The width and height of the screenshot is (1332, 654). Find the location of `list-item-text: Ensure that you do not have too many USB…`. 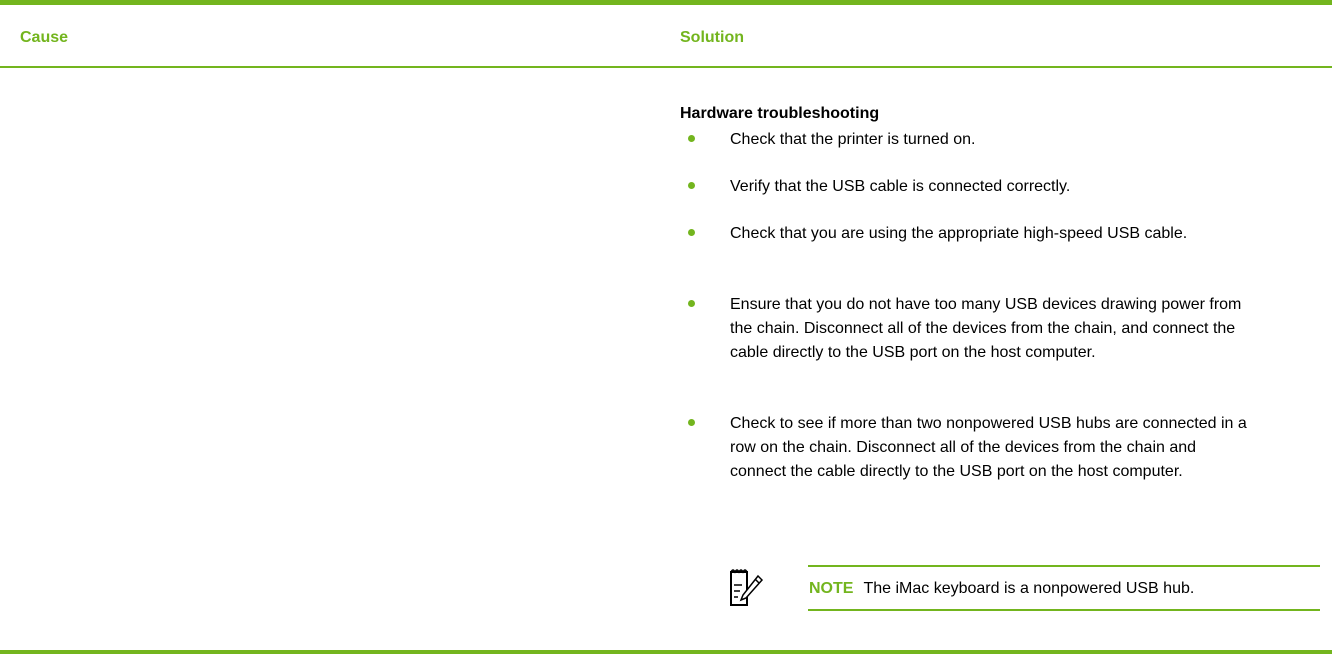

list-item-text: Ensure that you do not have too many USB… is located at coordinates (986, 328).